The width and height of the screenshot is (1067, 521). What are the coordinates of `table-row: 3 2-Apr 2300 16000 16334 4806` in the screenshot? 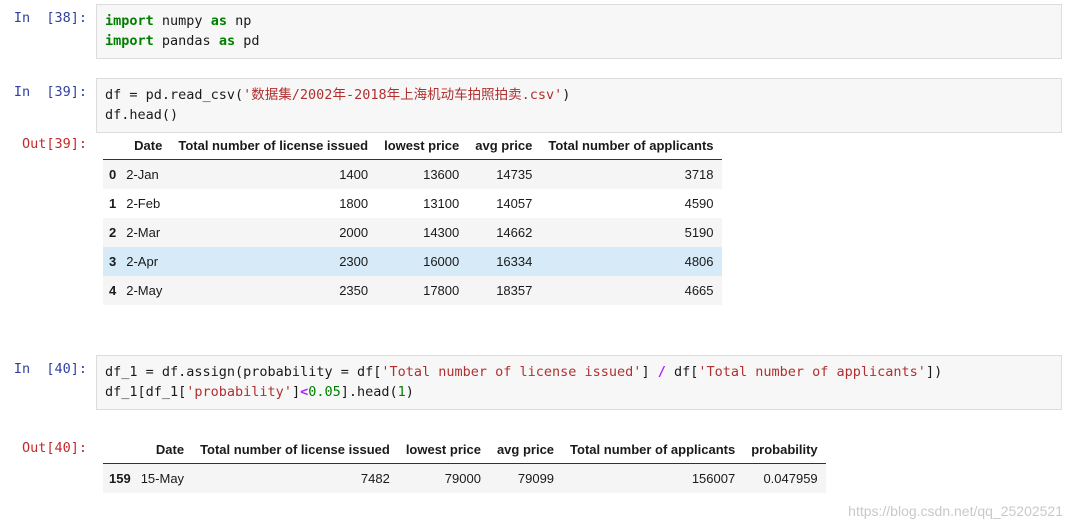 It's located at (412, 261).